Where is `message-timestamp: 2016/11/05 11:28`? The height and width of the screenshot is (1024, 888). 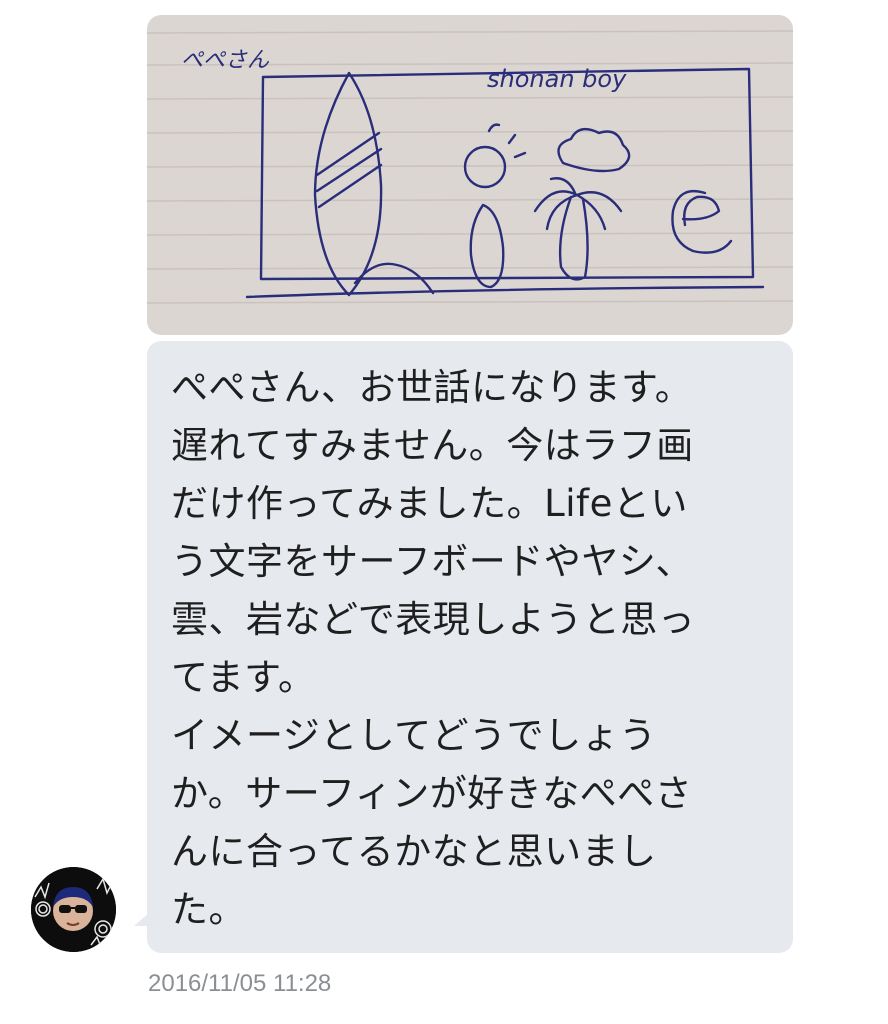 message-timestamp: 2016/11/05 11:28 is located at coordinates (240, 983).